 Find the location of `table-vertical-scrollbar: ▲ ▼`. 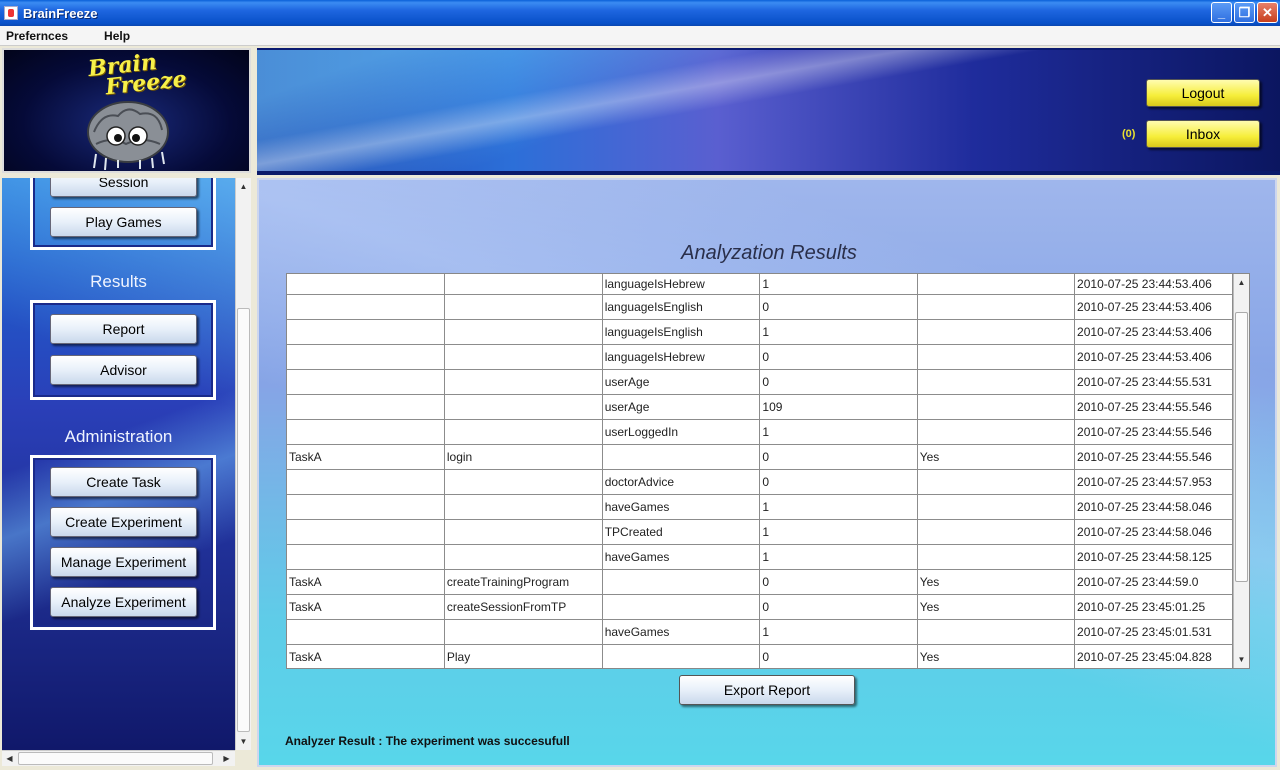

table-vertical-scrollbar: ▲ ▼ is located at coordinates (1241, 471).